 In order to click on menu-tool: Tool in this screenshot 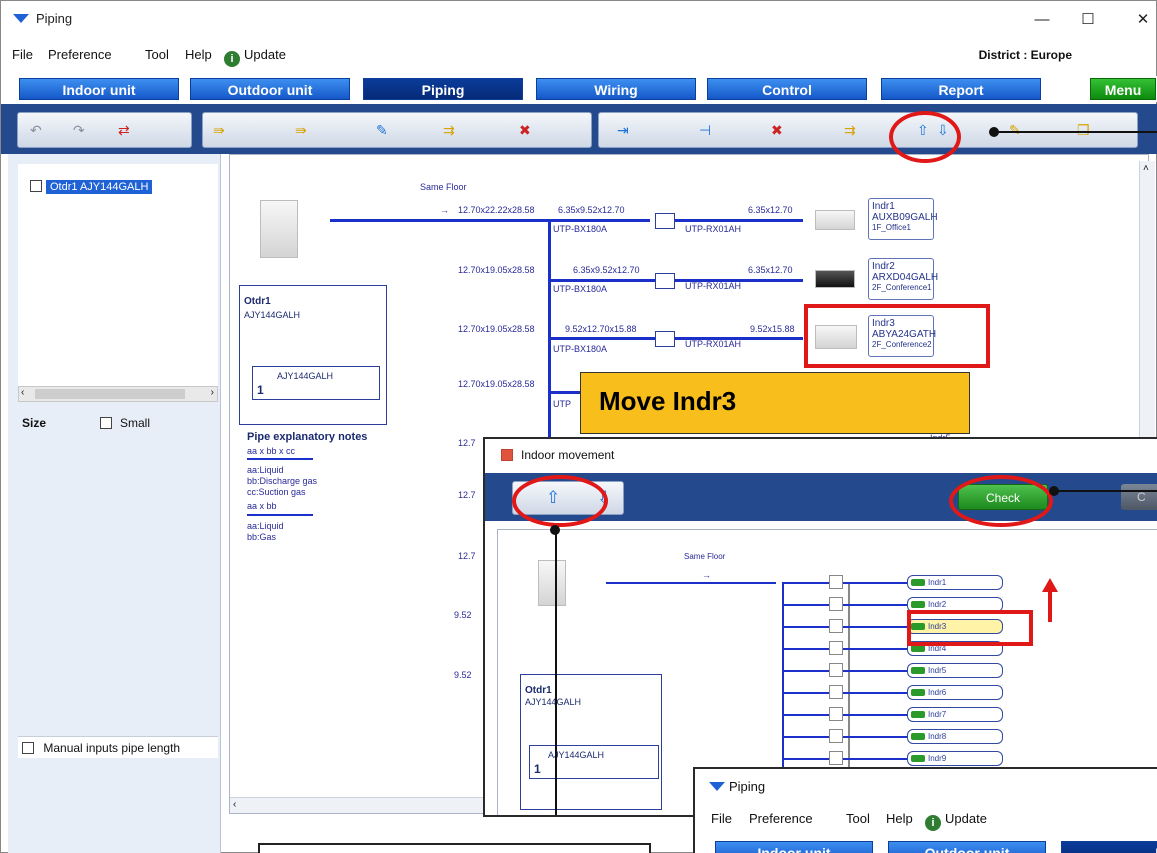, I will do `click(157, 54)`.